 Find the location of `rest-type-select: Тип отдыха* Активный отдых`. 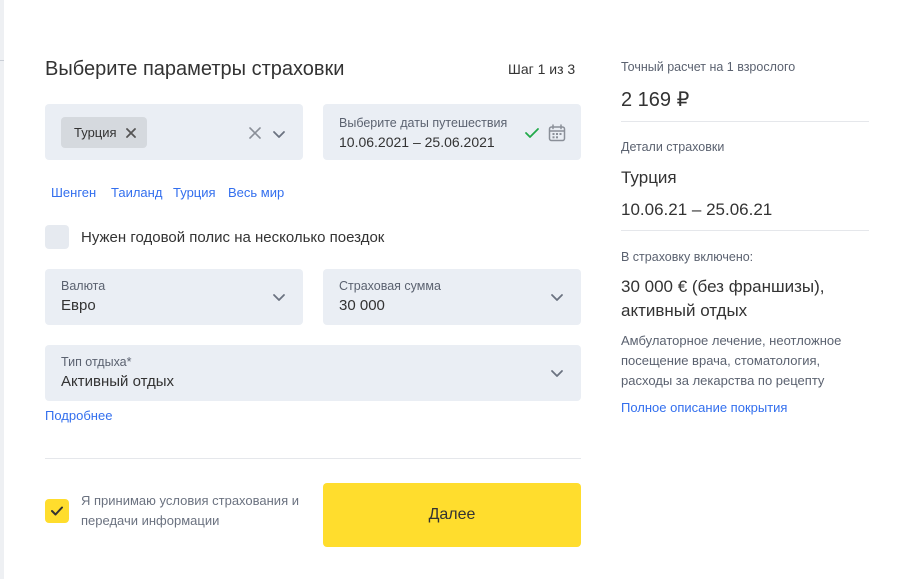

rest-type-select: Тип отдыха* Активный отдых is located at coordinates (313, 373).